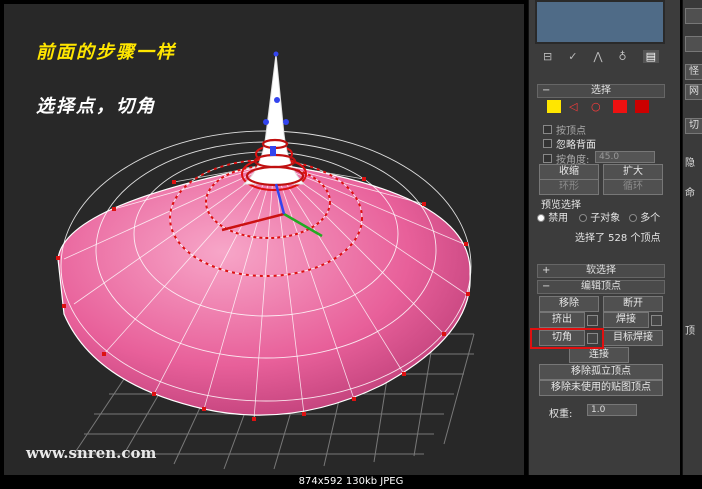  I want to click on weld-button: 焊接, so click(626, 320).